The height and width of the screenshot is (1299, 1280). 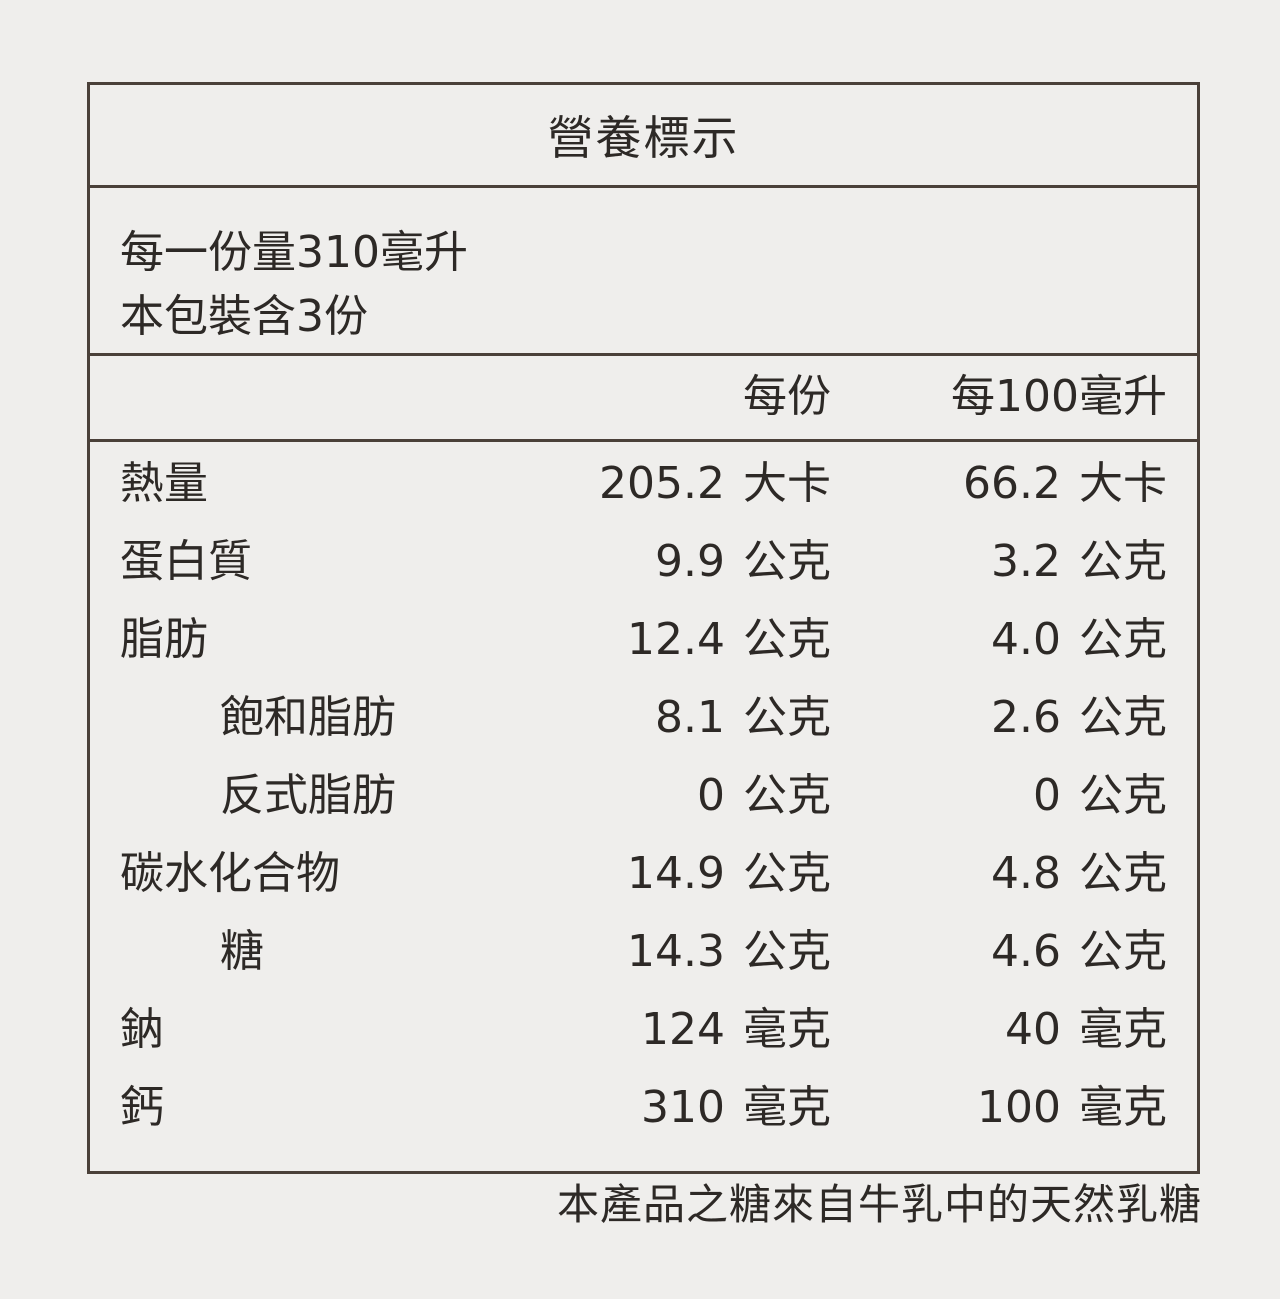 I want to click on per-100-value: 100 毫克, so click(x=1072, y=1108).